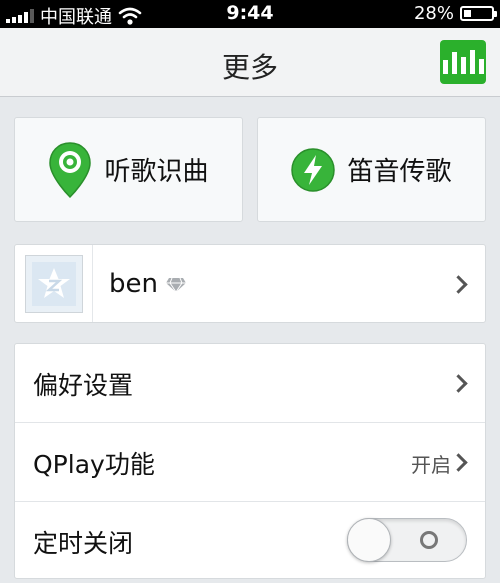 Image resolution: width=500 pixels, height=583 pixels. I want to click on sleep-timer-row: 定时关闭, so click(250, 541).